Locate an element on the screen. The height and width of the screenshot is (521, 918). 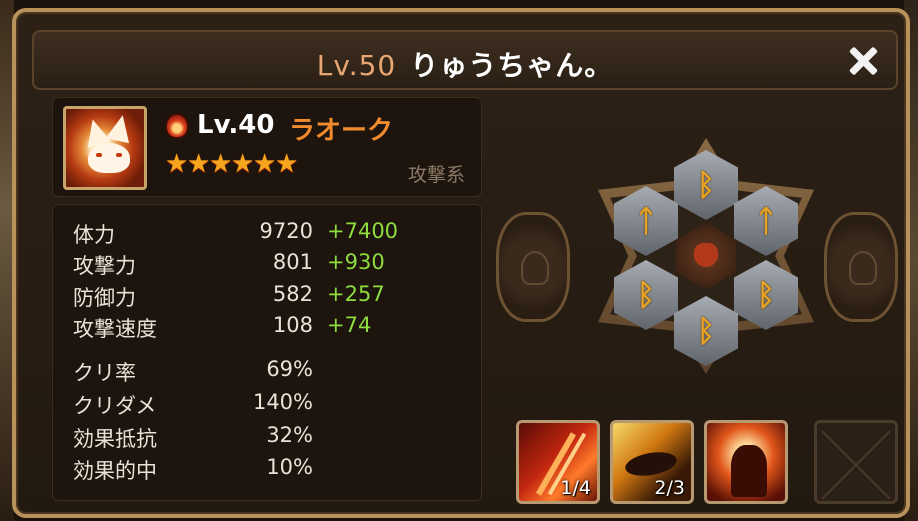
empty-skill-slot is located at coordinates (856, 462).